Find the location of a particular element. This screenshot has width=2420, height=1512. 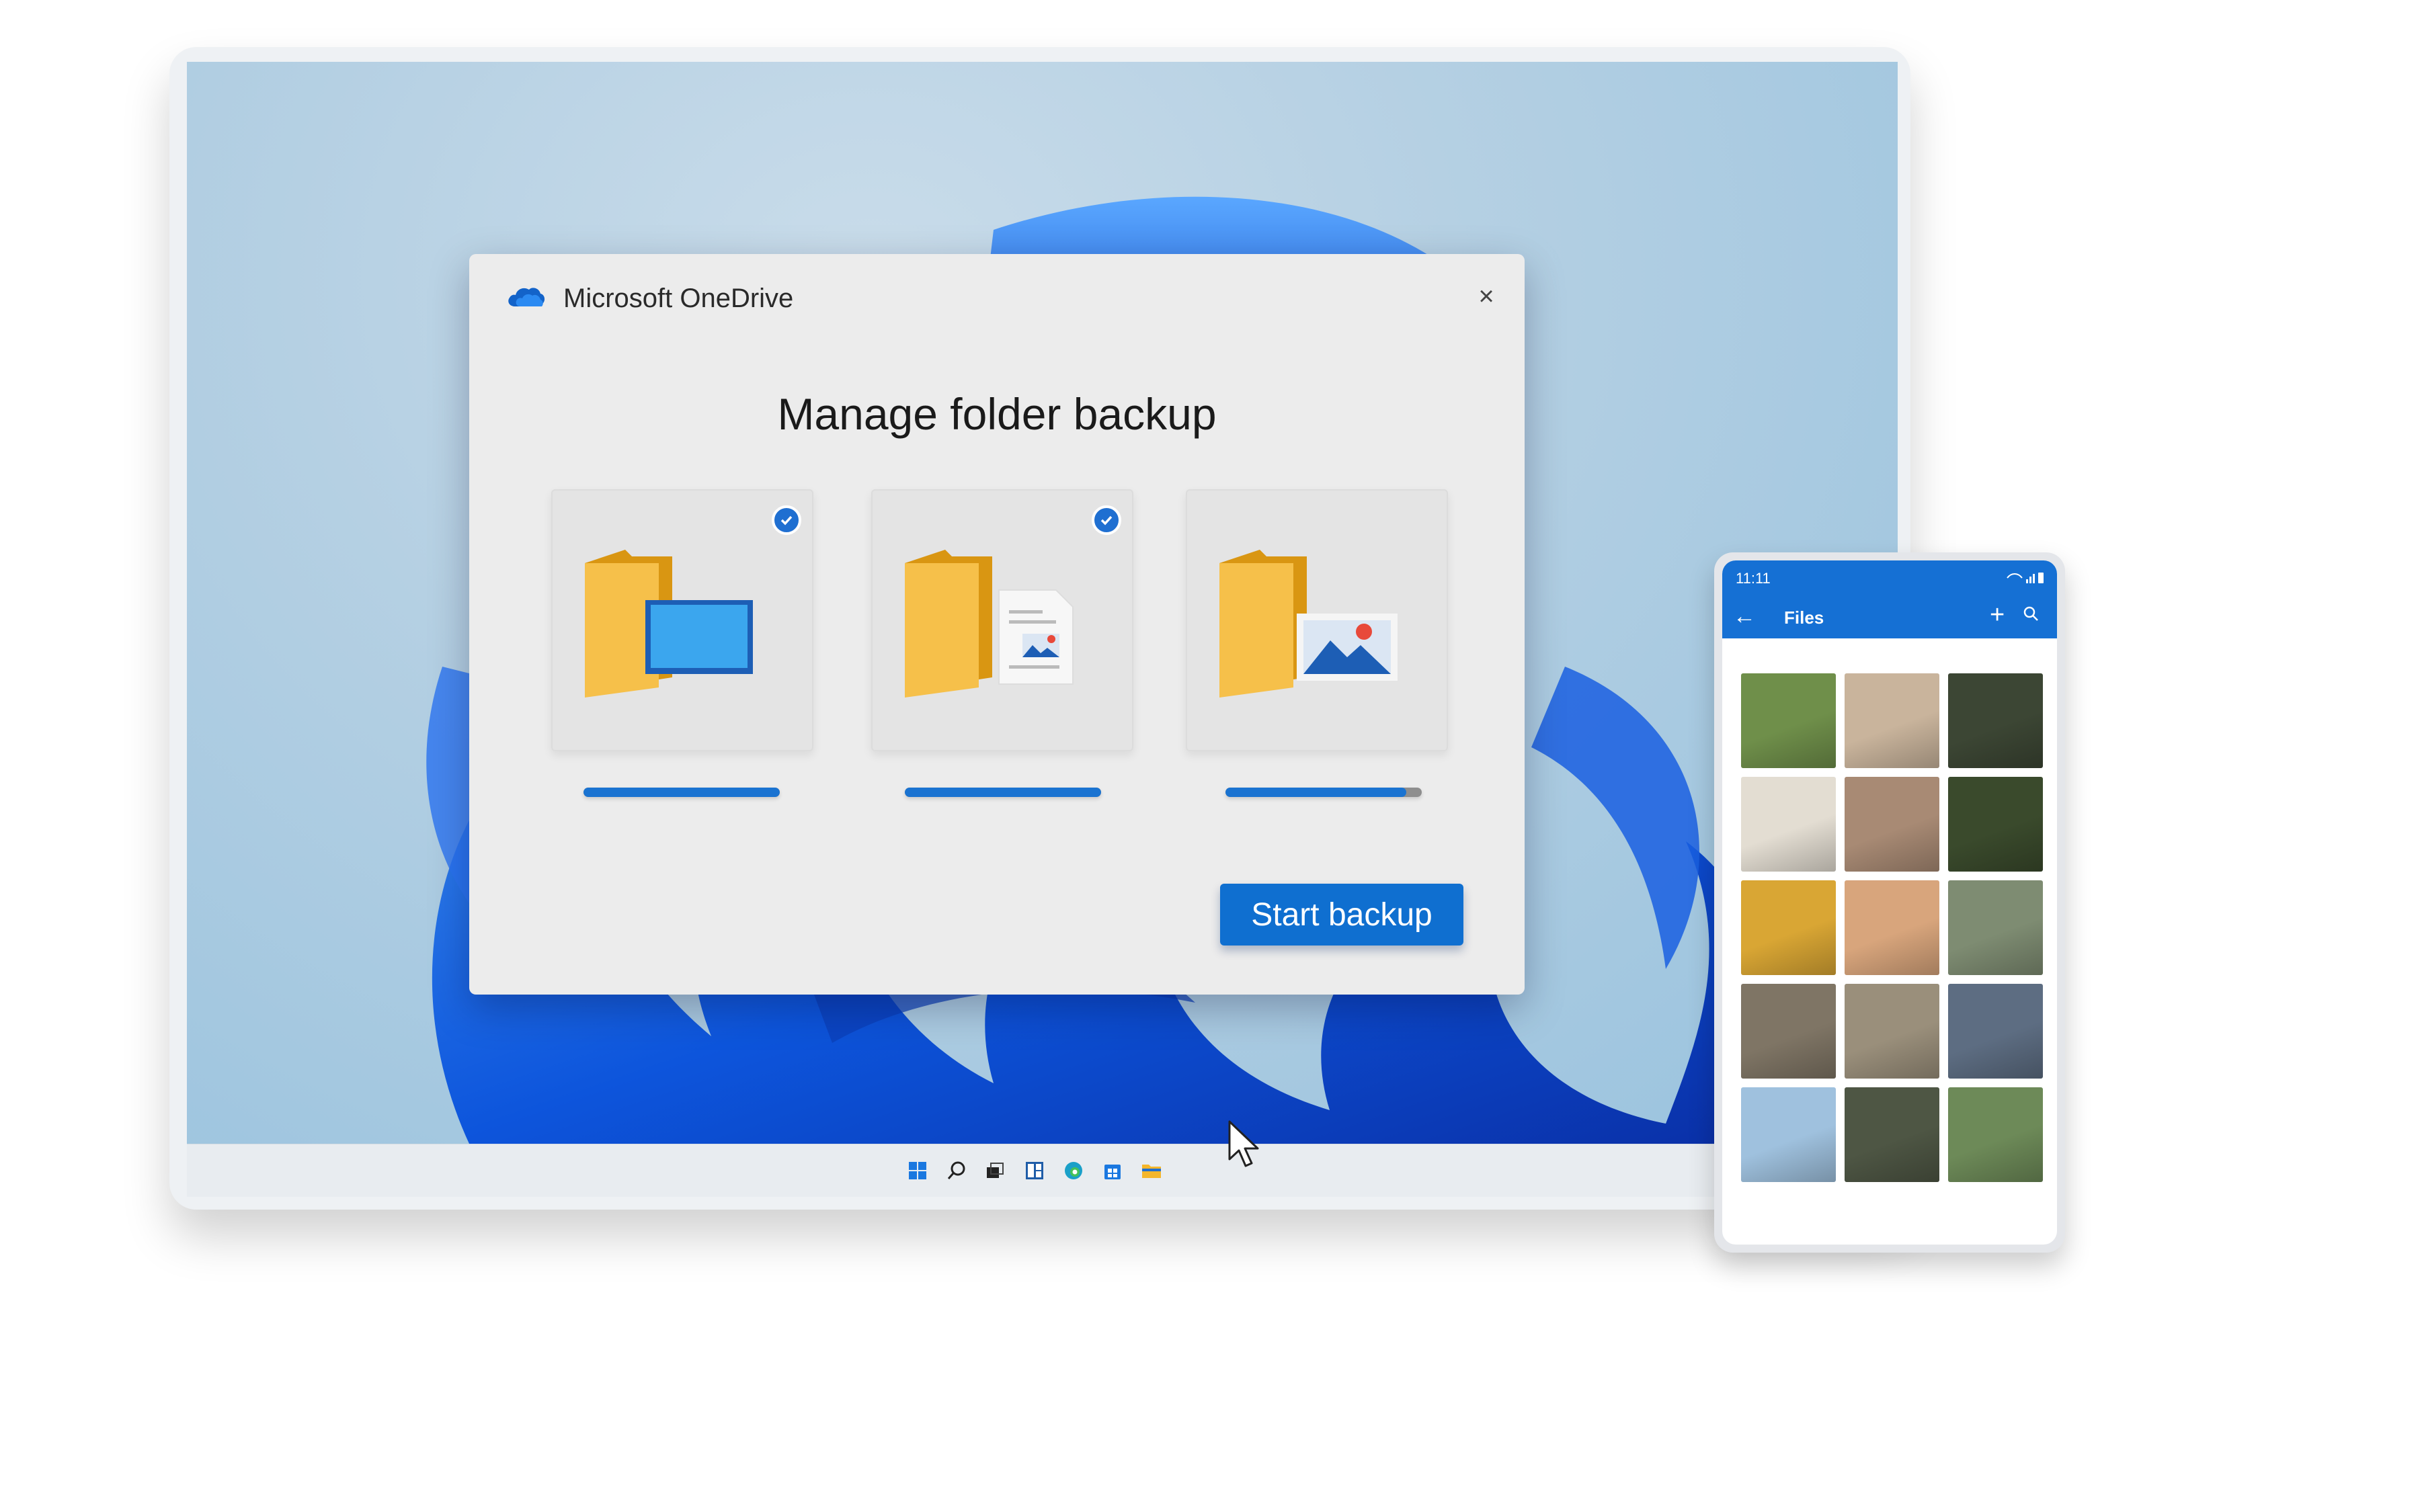

edge-icon is located at coordinates (1073, 1170).